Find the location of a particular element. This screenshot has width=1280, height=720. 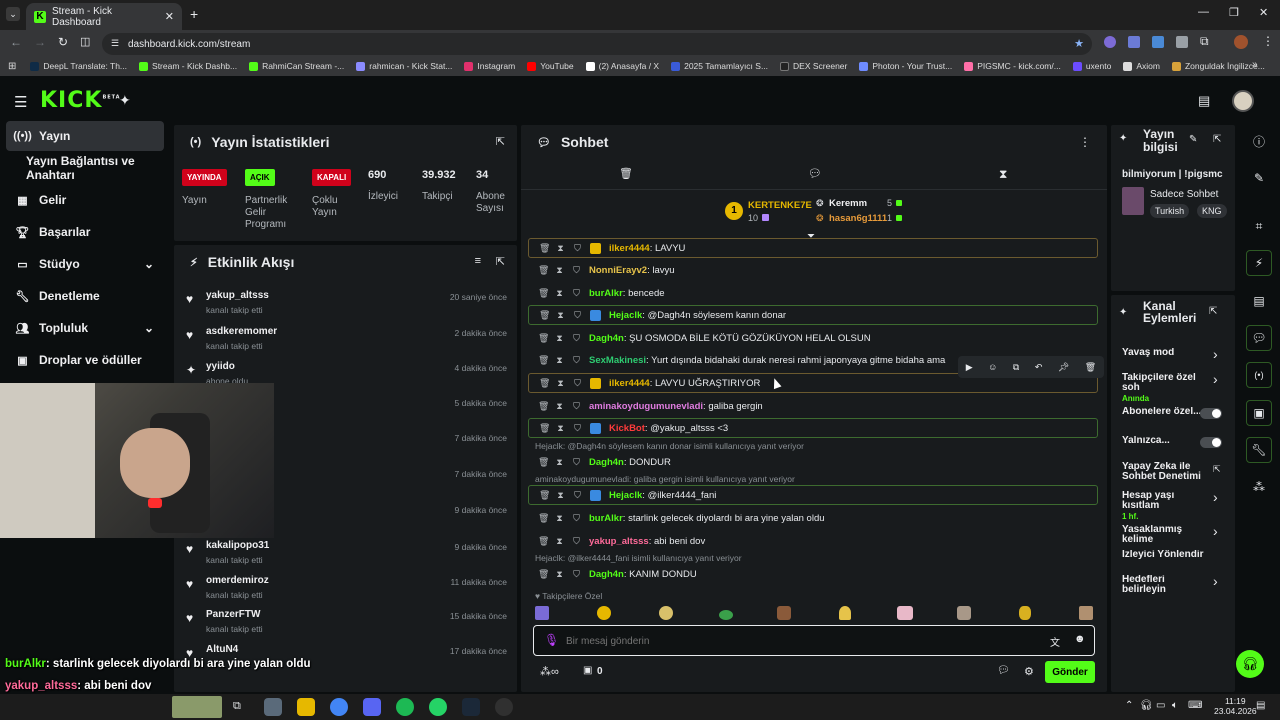

bookmark-item: DEX Screener is located at coordinates (813, 66).